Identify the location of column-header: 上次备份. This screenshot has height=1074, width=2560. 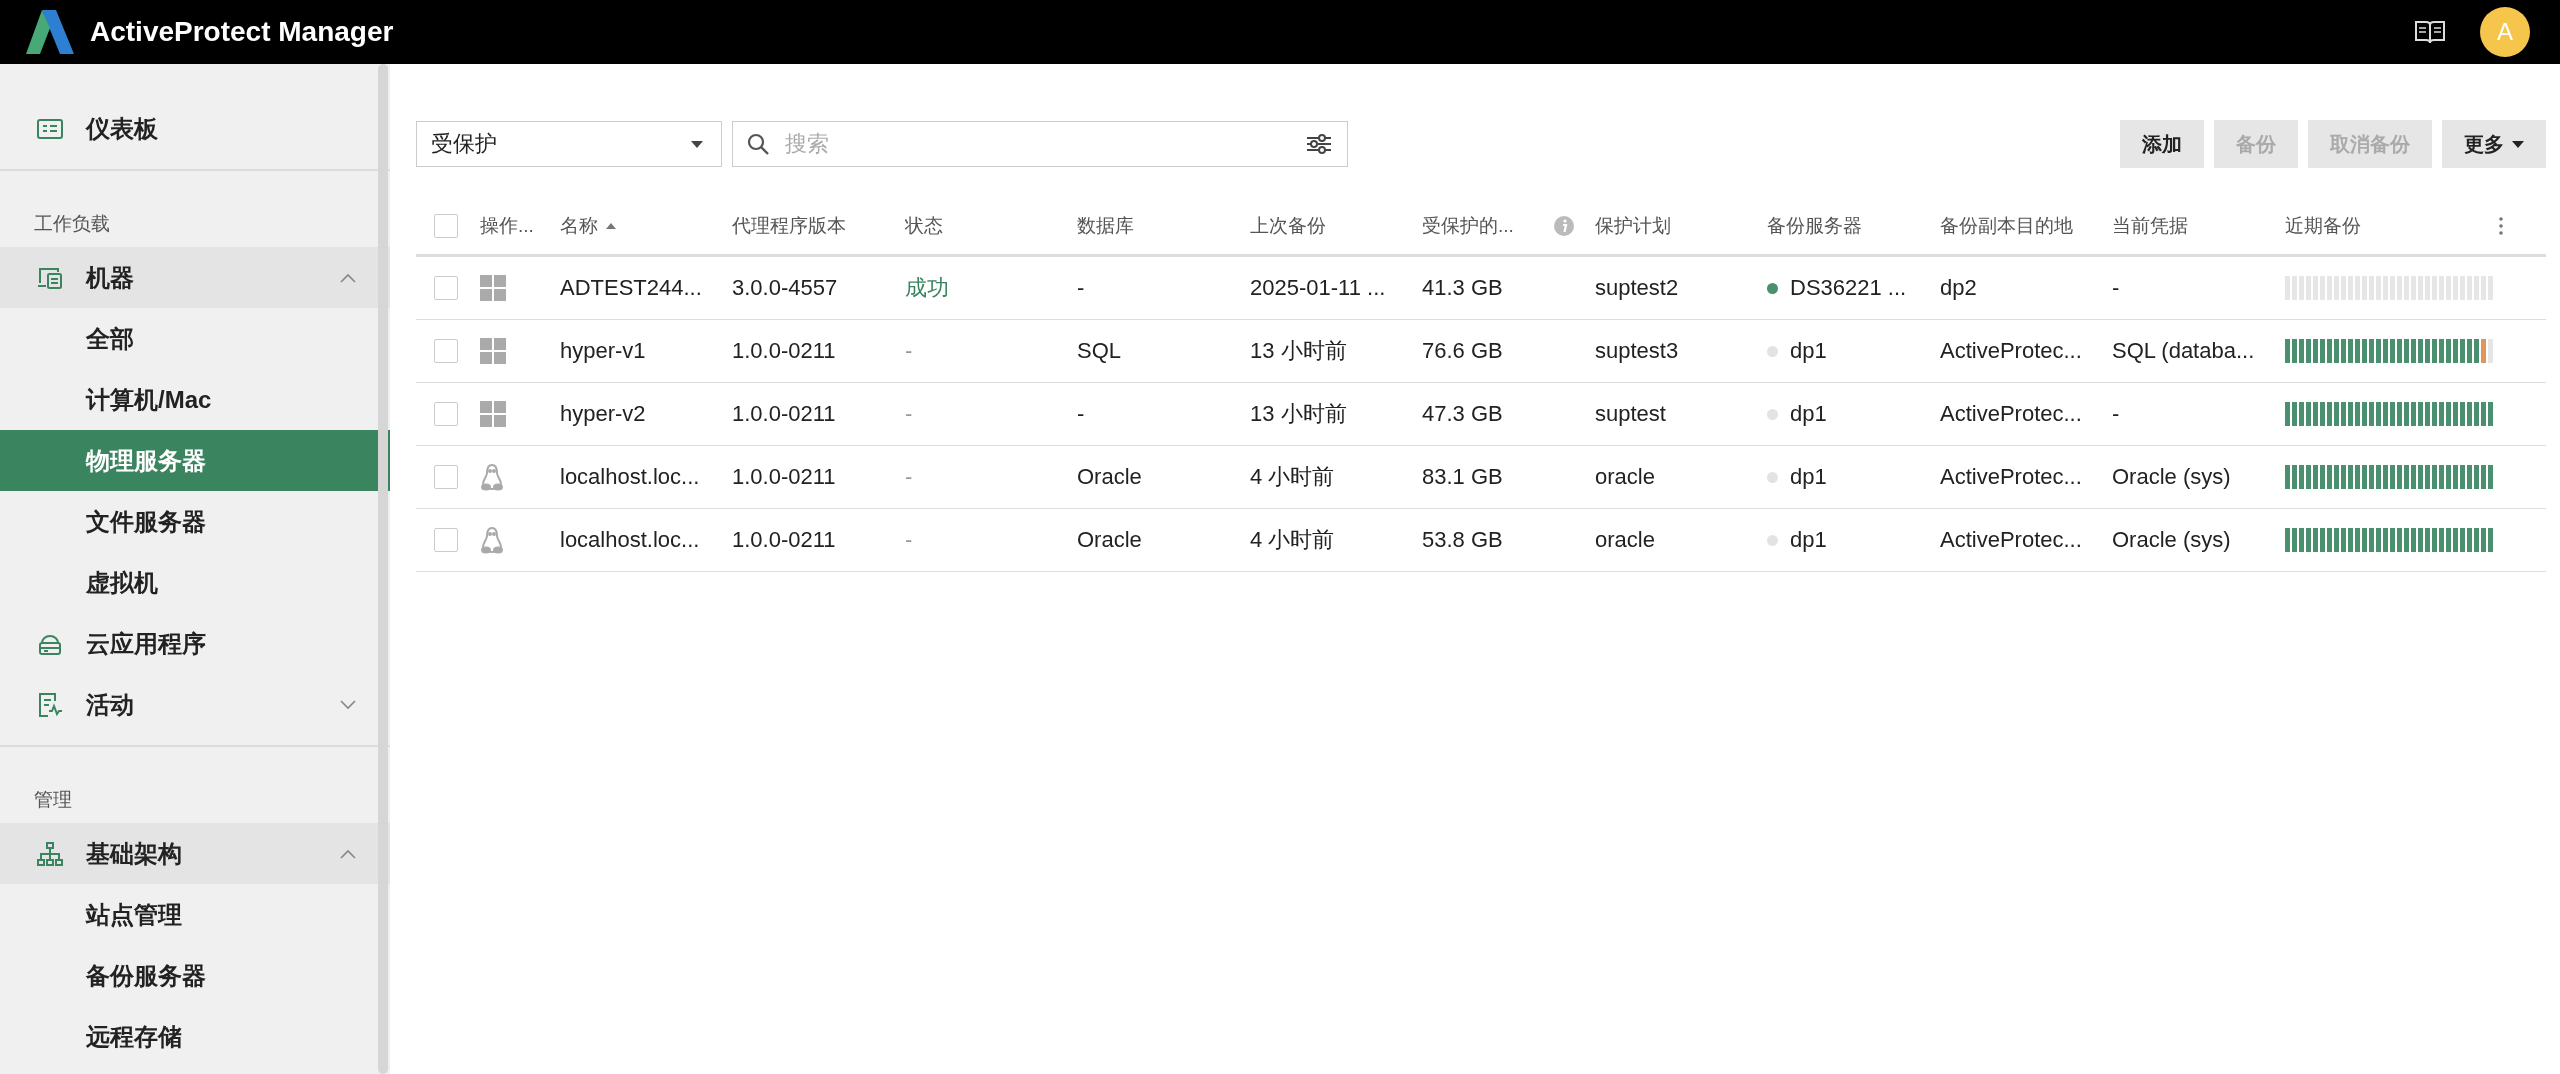
(1288, 226).